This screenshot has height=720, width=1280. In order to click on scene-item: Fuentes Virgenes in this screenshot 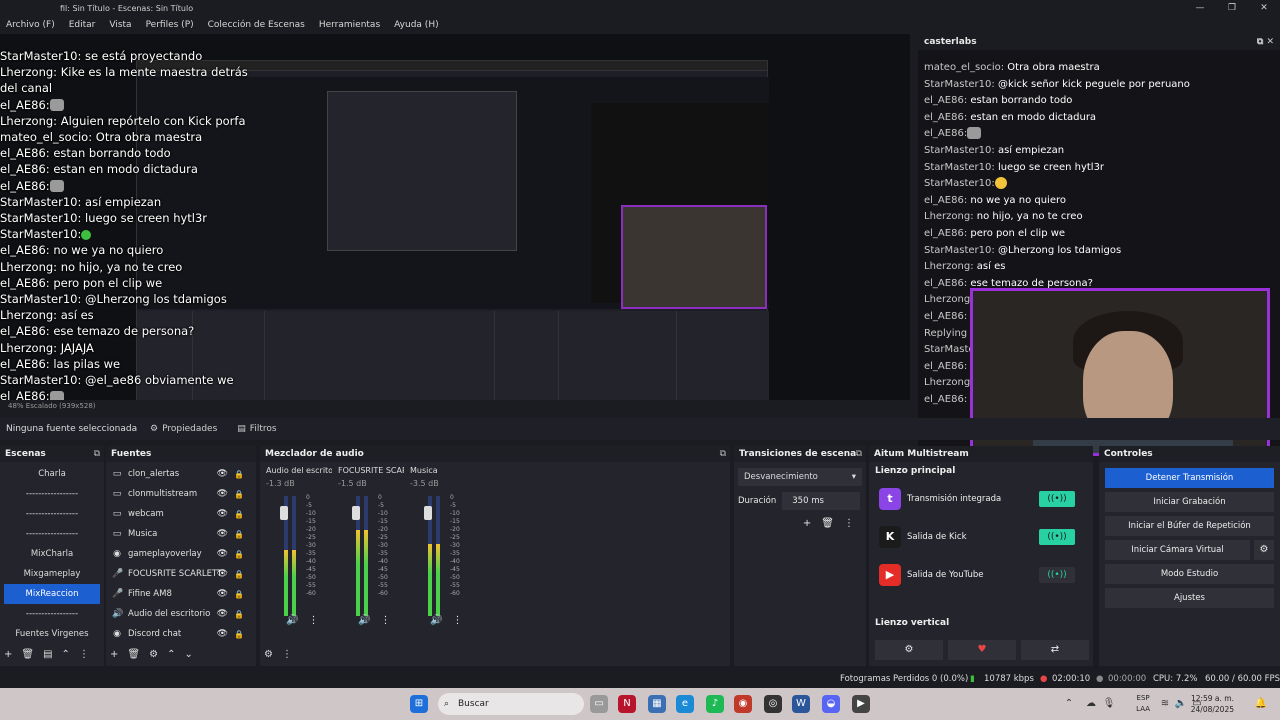, I will do `click(52, 634)`.